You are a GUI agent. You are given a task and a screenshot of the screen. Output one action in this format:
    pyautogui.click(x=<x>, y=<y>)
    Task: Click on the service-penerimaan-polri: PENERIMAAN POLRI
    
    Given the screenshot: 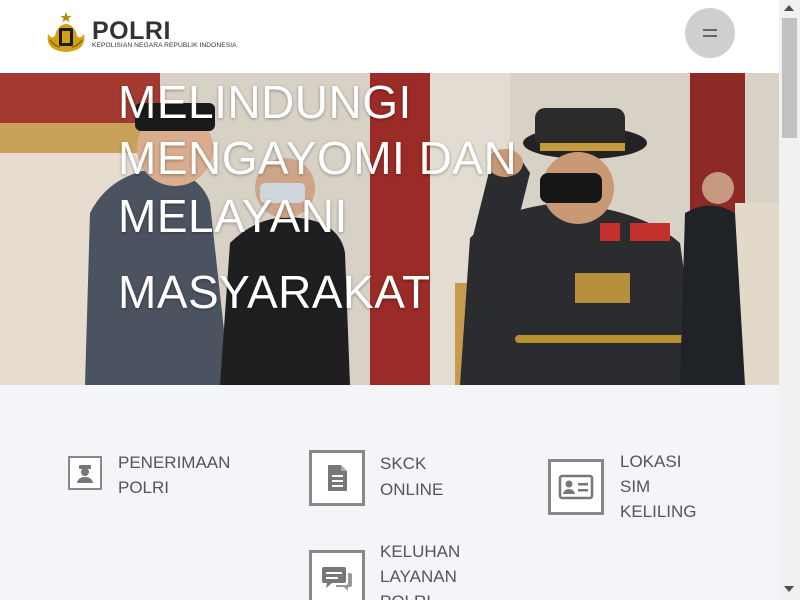 What is the action you would take?
    pyautogui.click(x=158, y=483)
    